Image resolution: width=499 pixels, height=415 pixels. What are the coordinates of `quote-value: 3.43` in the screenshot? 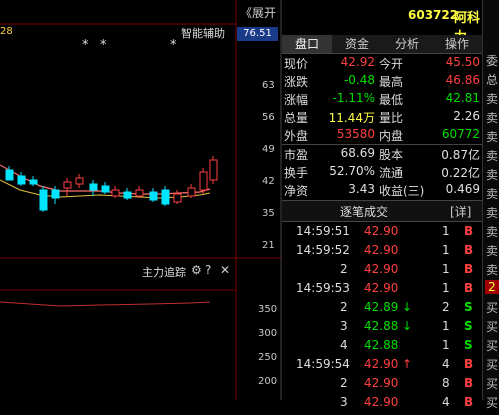 It's located at (361, 189).